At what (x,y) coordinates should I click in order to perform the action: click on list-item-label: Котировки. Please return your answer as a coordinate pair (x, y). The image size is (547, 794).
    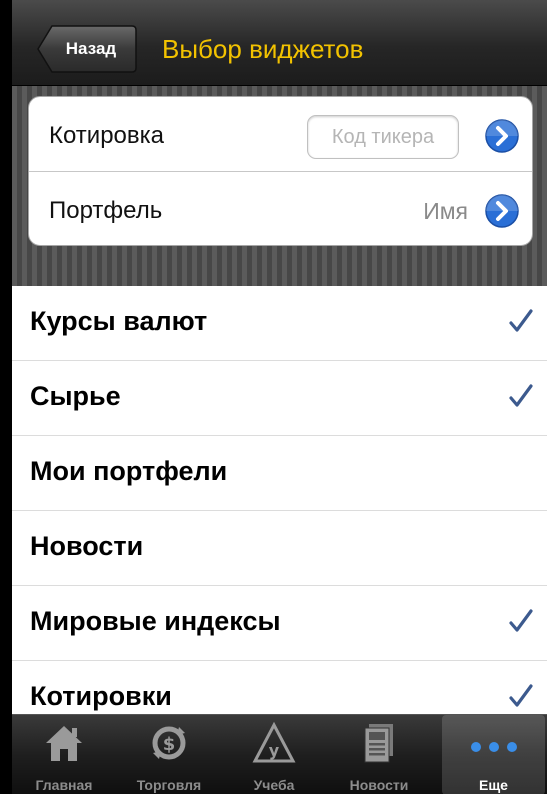
    Looking at the image, I should click on (101, 696).